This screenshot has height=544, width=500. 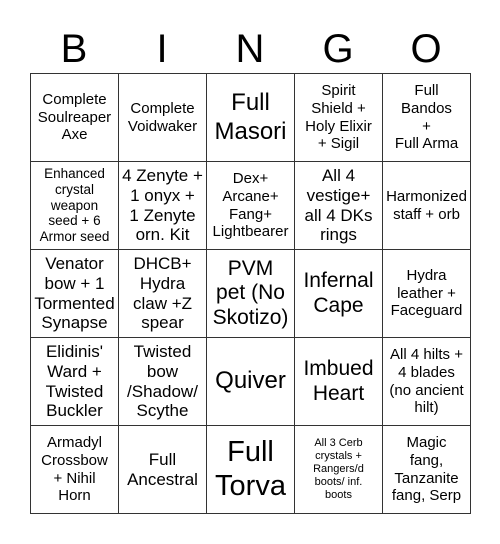 What do you see at coordinates (75, 470) in the screenshot?
I see `bingo-cell: Armadyl Crossbow + Nihil Horn` at bounding box center [75, 470].